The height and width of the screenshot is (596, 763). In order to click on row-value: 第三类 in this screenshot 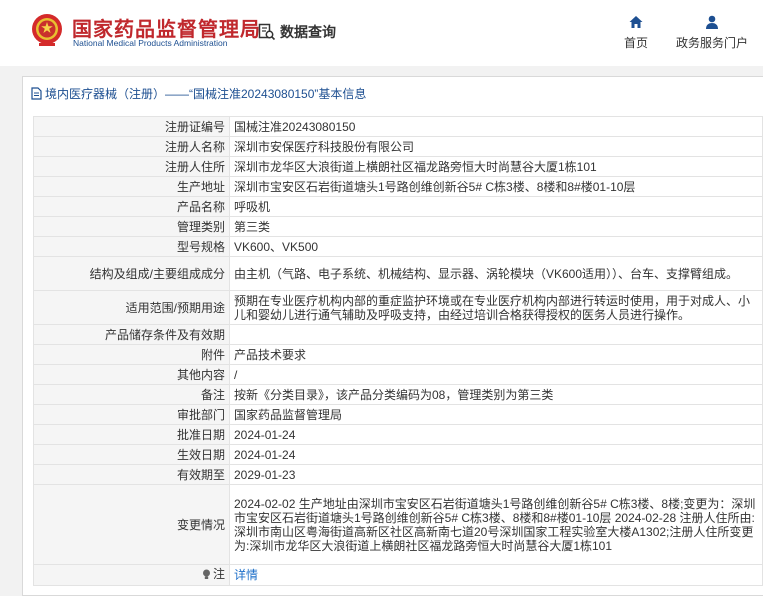, I will do `click(496, 226)`.